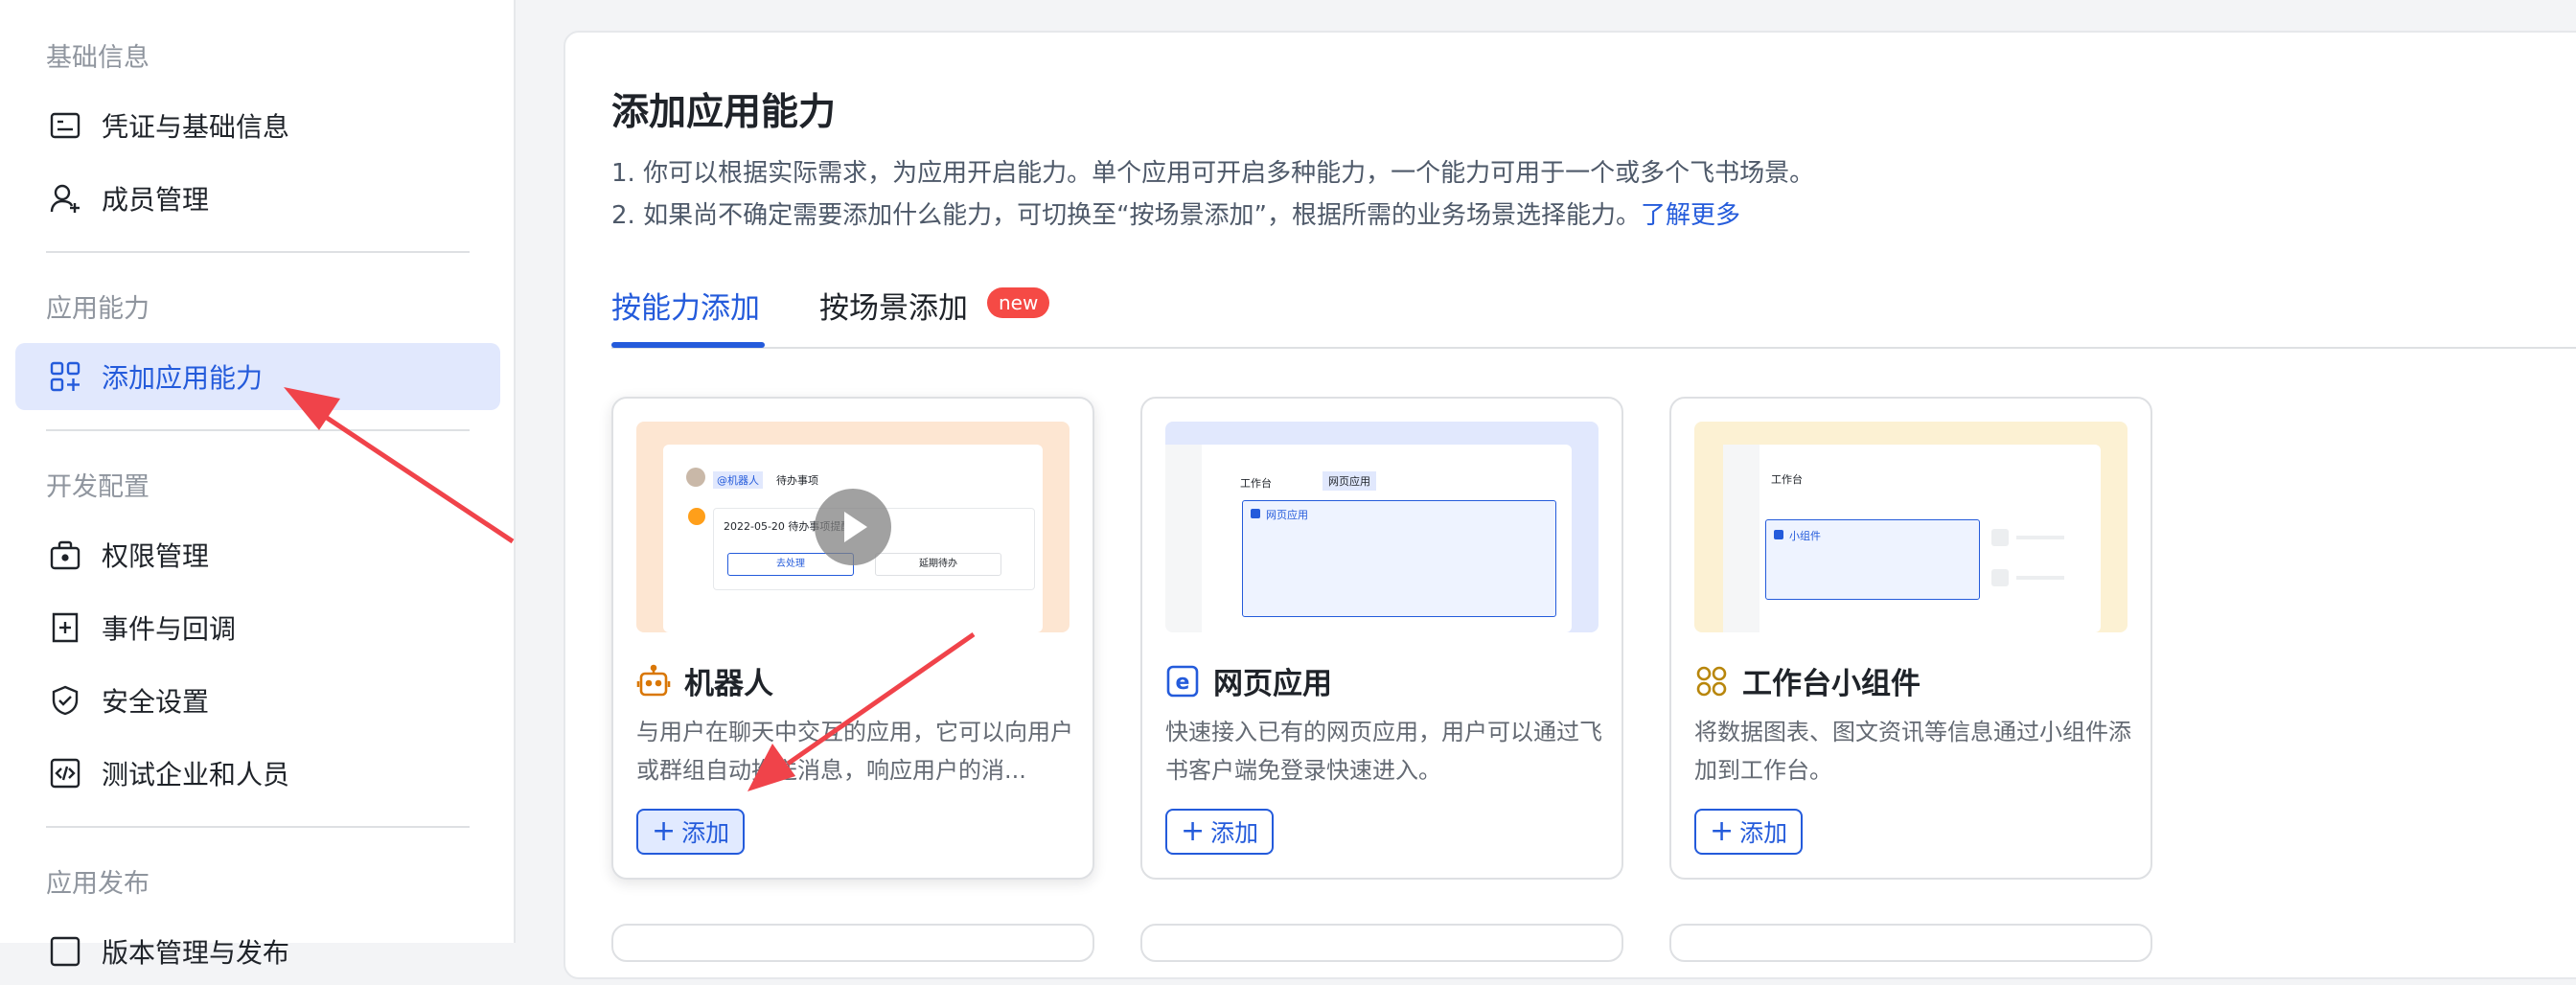  I want to click on sidebar-item-label: 权限管理, so click(156, 556).